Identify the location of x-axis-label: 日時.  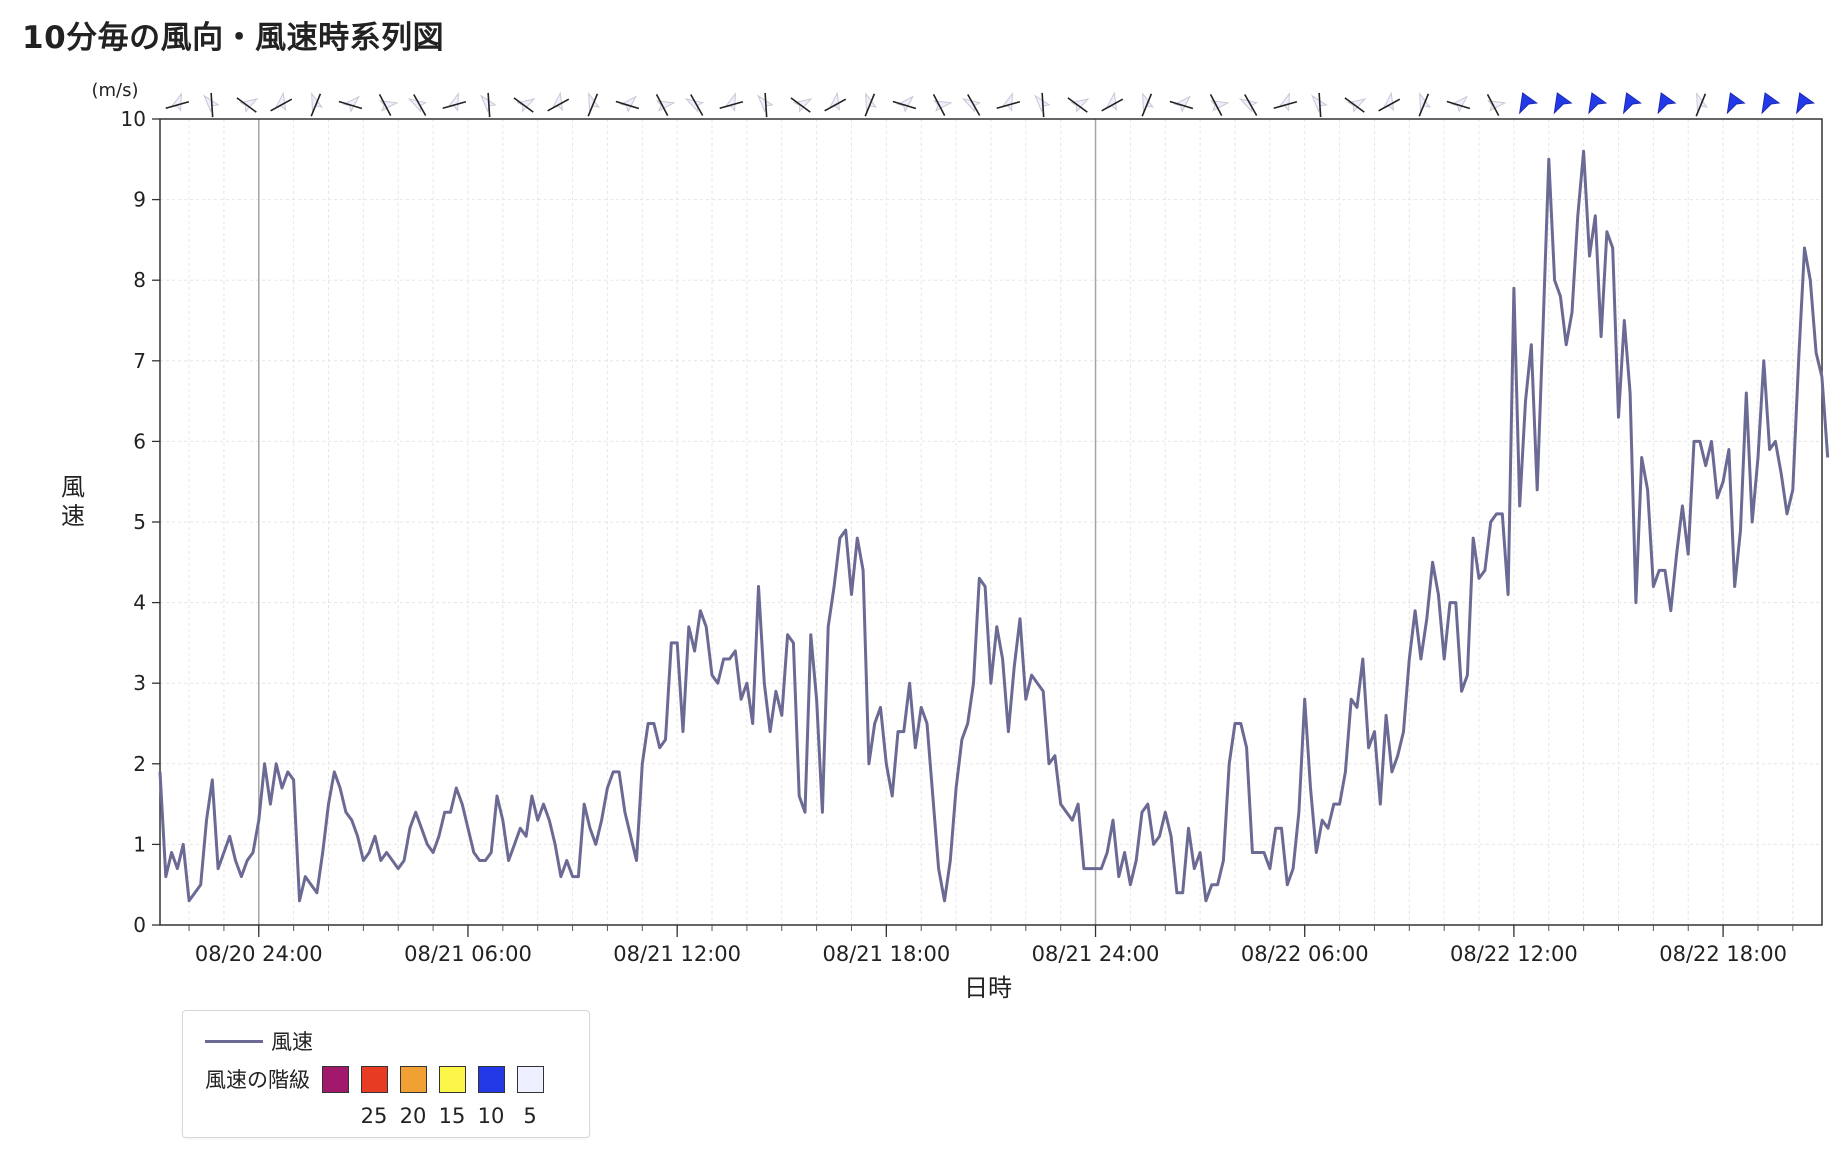
(988, 987).